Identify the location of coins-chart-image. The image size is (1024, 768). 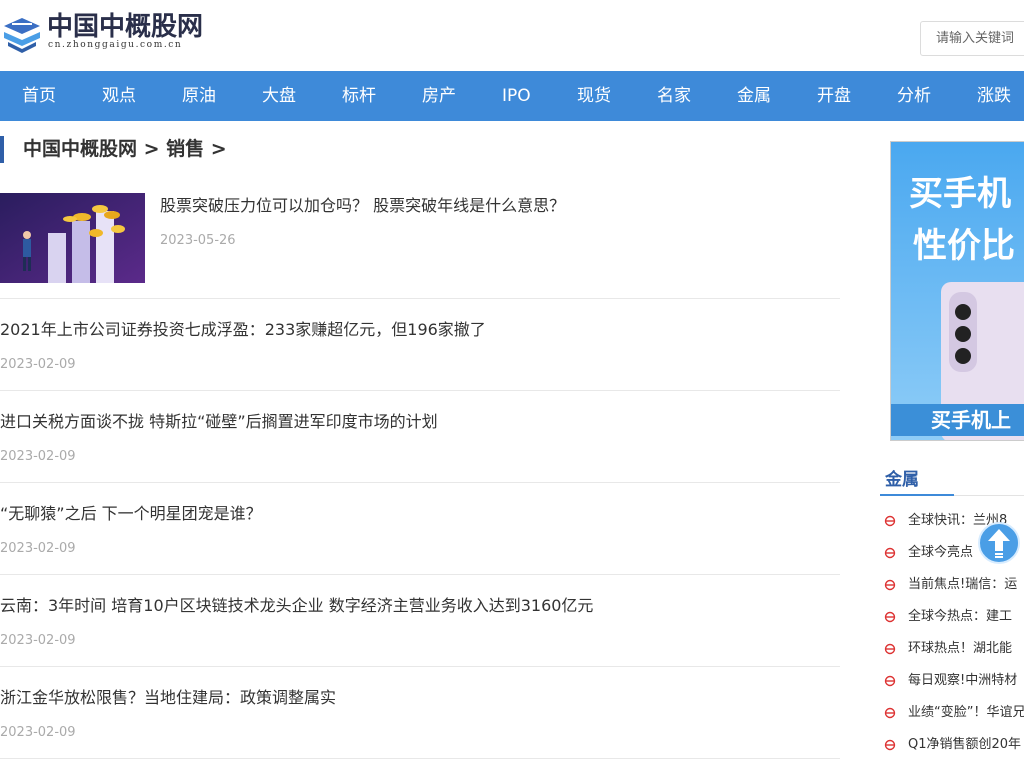
(72, 238).